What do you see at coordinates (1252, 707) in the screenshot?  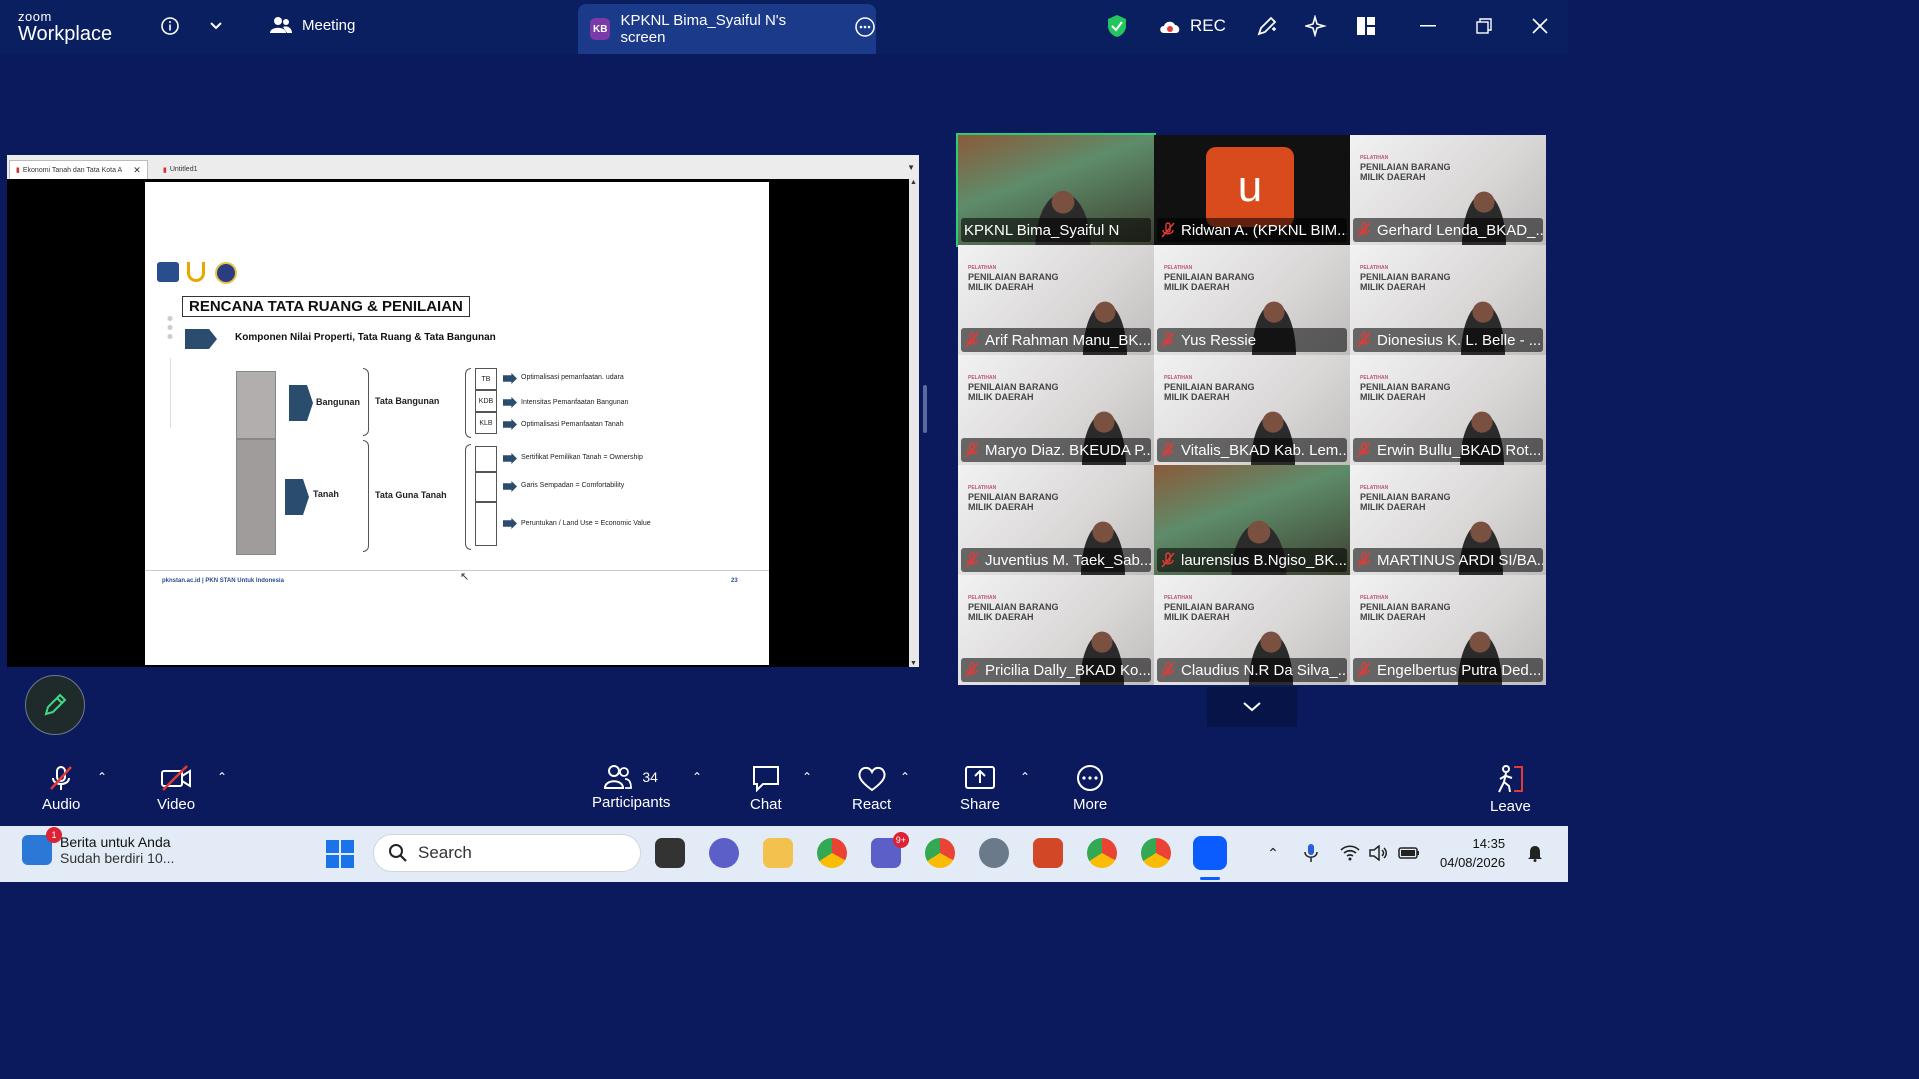 I see `gallery-scroll-down` at bounding box center [1252, 707].